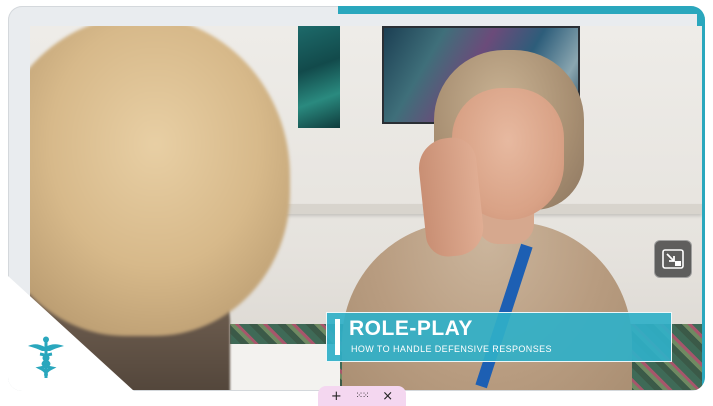 The width and height of the screenshot is (713, 406). Describe the element at coordinates (451, 349) in the screenshot. I see `caption-subtitle: HOW TO HANDLE DEFENSIVE RESPONSES` at that location.